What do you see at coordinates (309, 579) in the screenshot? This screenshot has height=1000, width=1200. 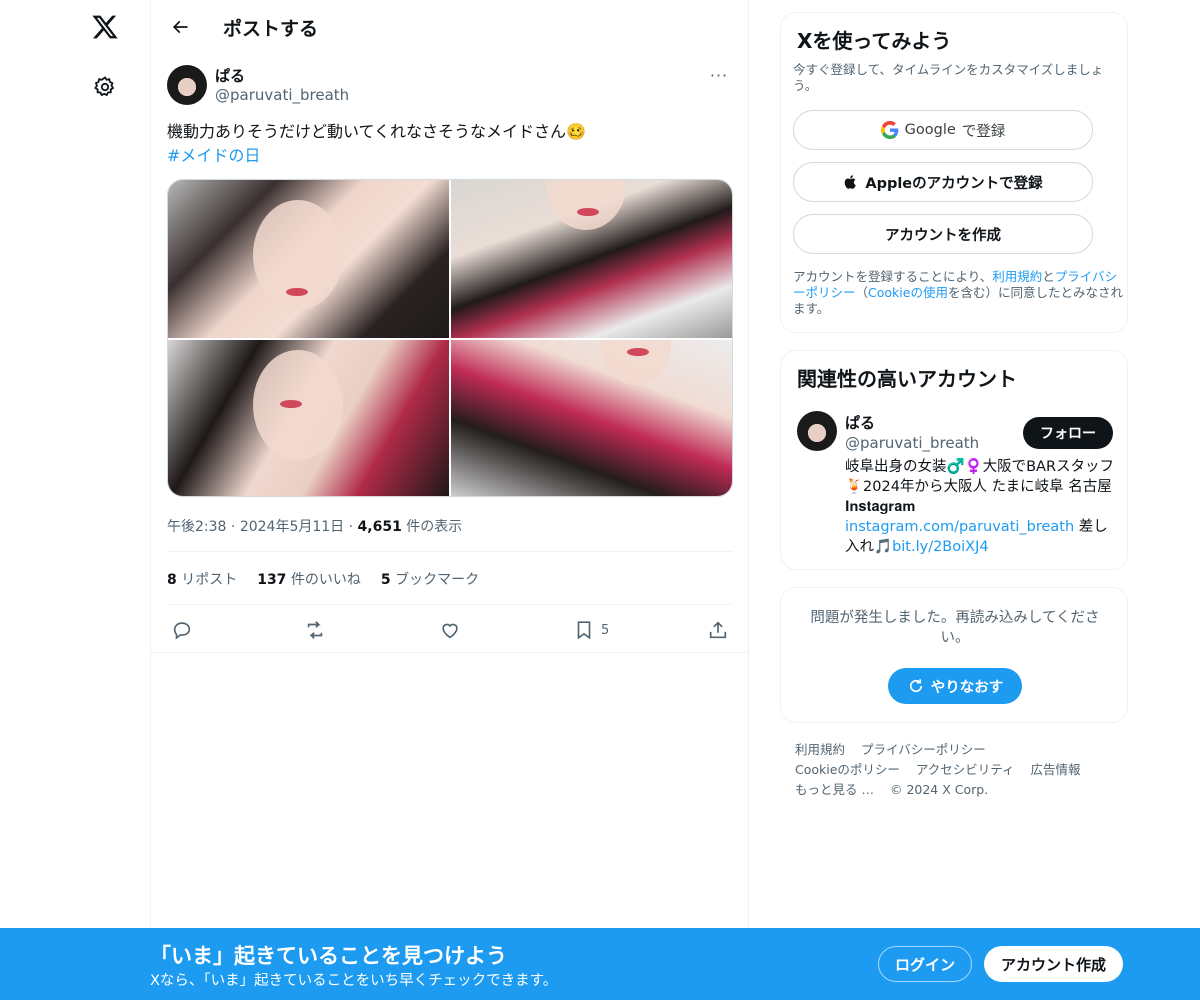 I see `likes-stat: 137 件のいいね` at bounding box center [309, 579].